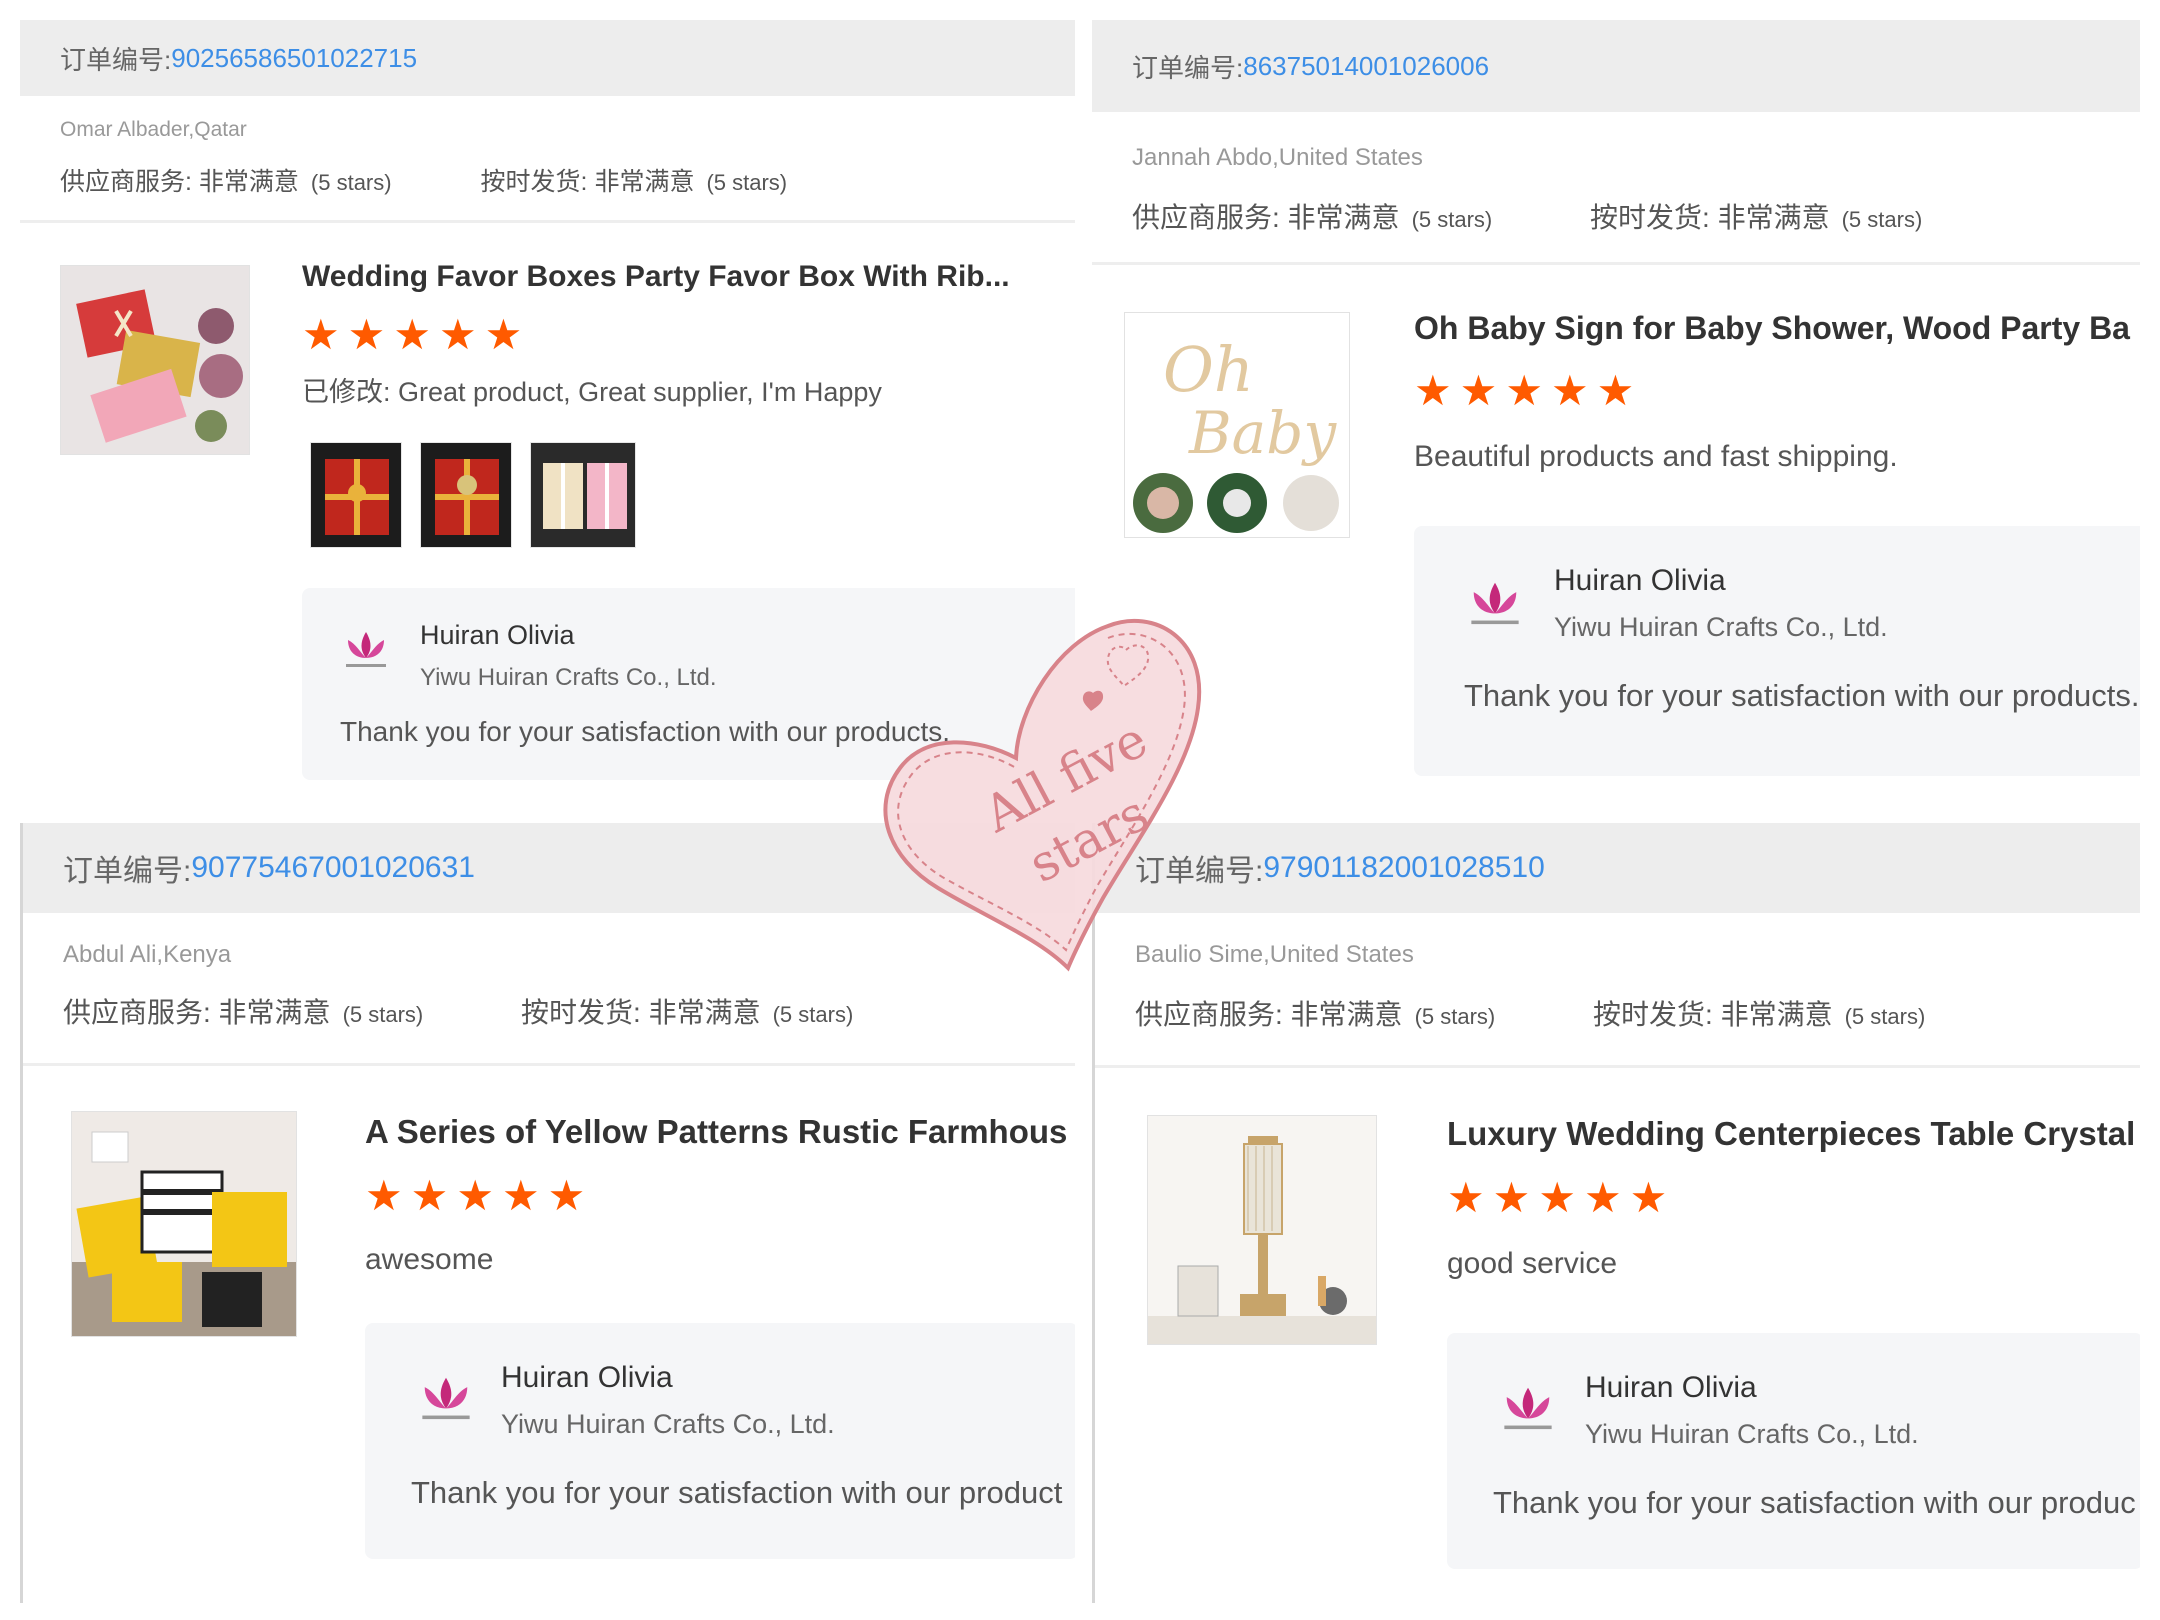 The image size is (2160, 1620). Describe the element at coordinates (1617, 868) in the screenshot. I see `order-header: 订单编号: 97901182001028510` at that location.